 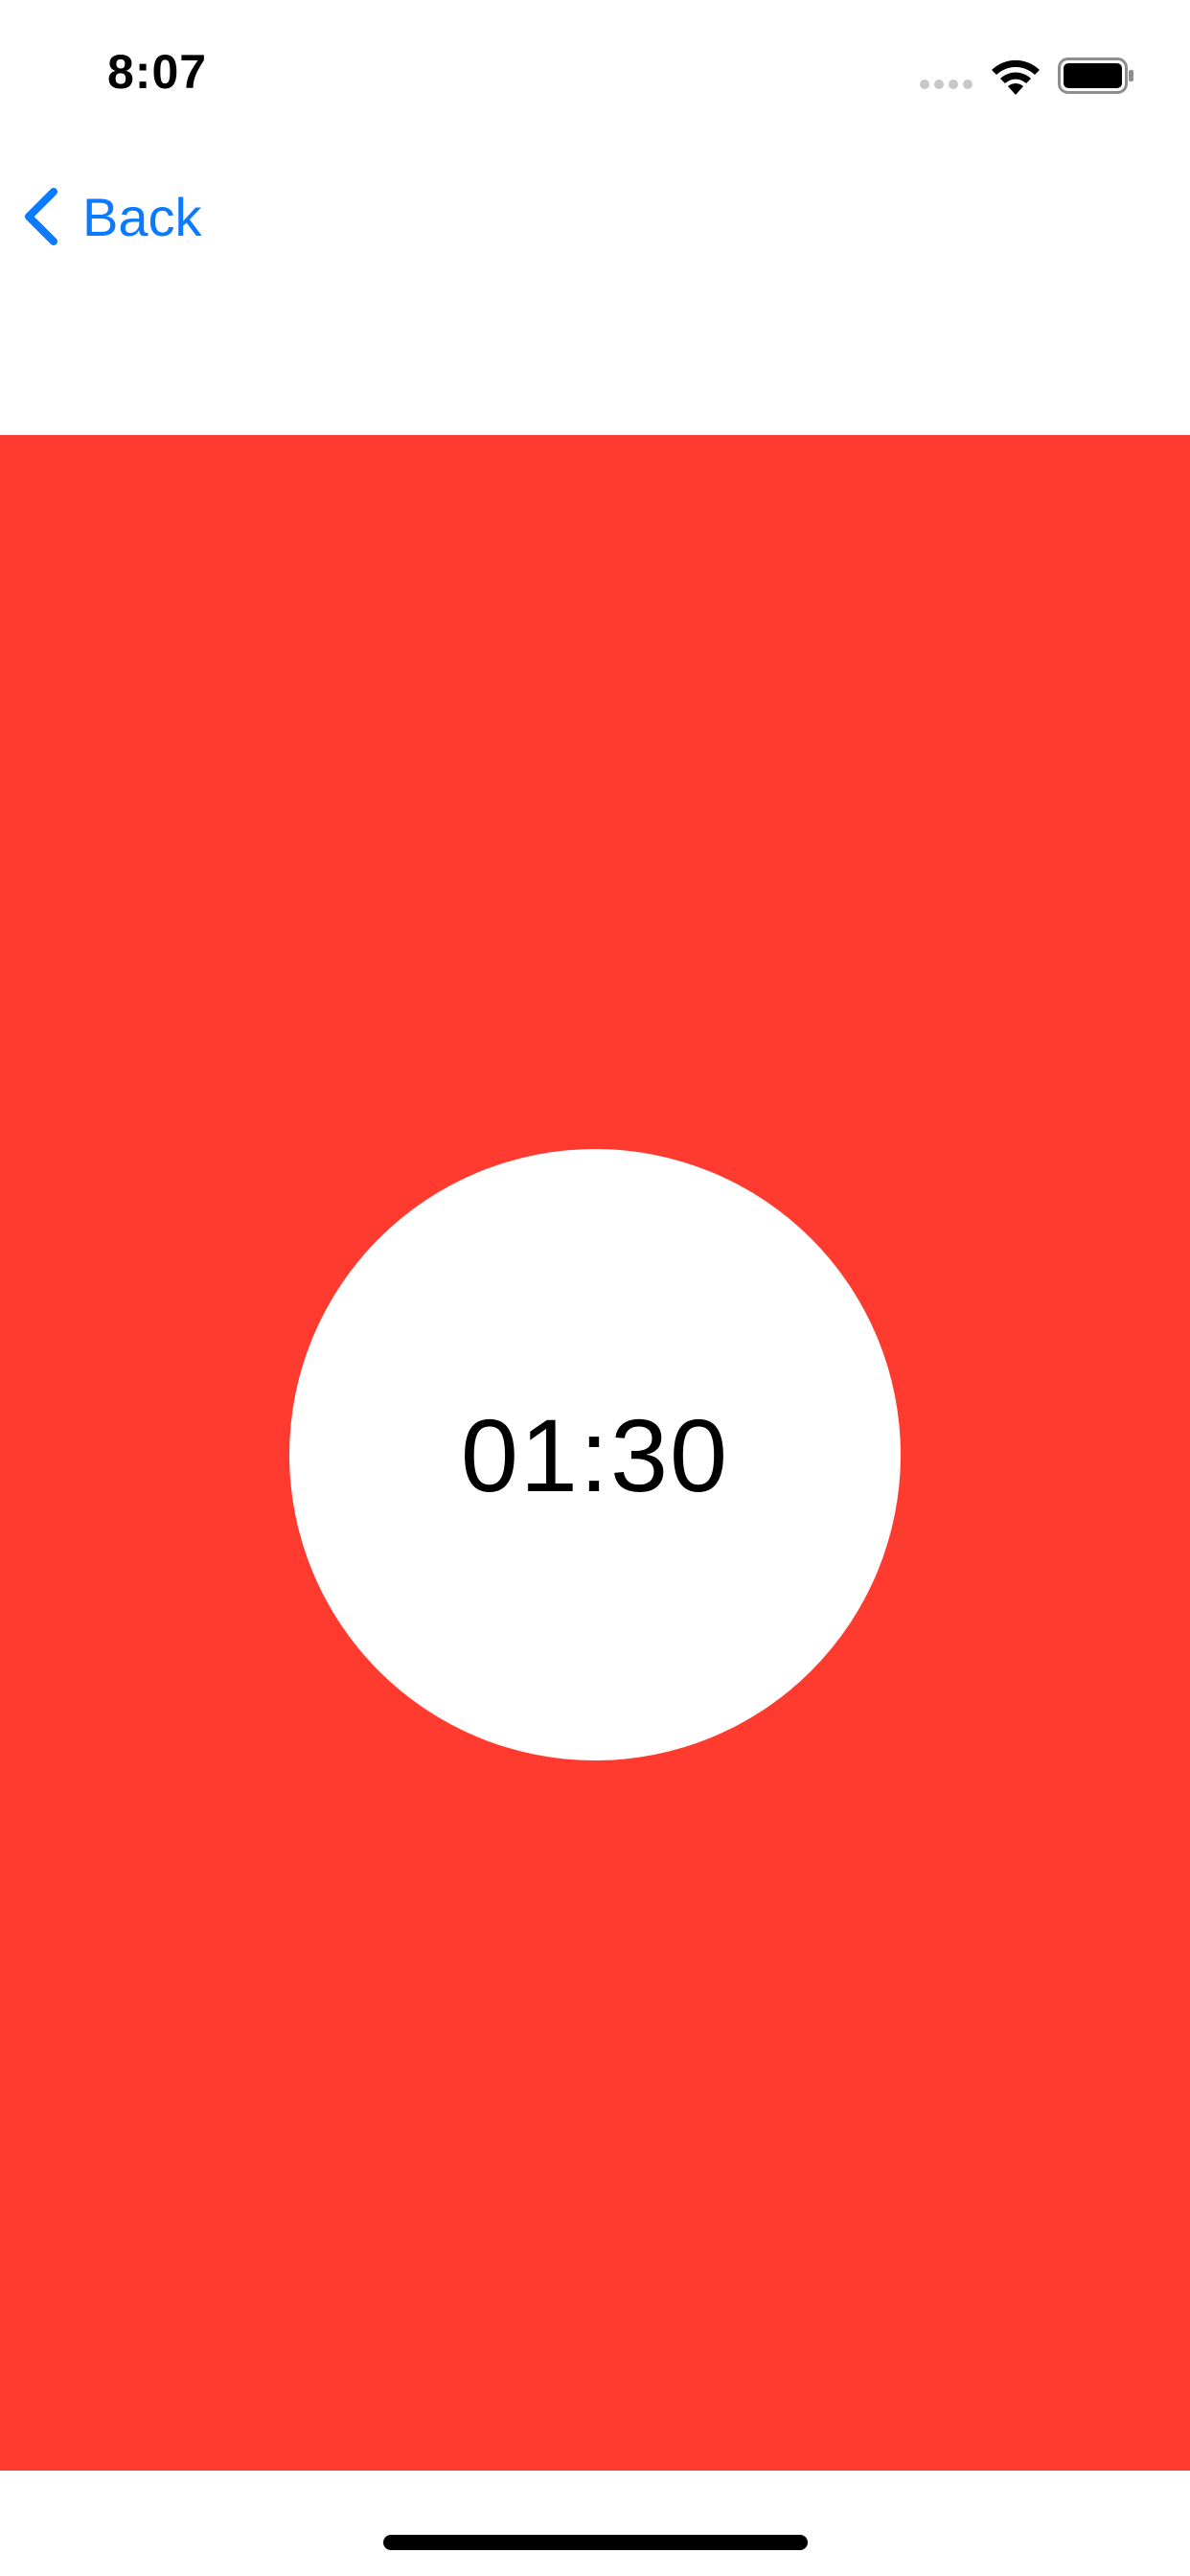 What do you see at coordinates (1096, 76) in the screenshot?
I see `battery-icon` at bounding box center [1096, 76].